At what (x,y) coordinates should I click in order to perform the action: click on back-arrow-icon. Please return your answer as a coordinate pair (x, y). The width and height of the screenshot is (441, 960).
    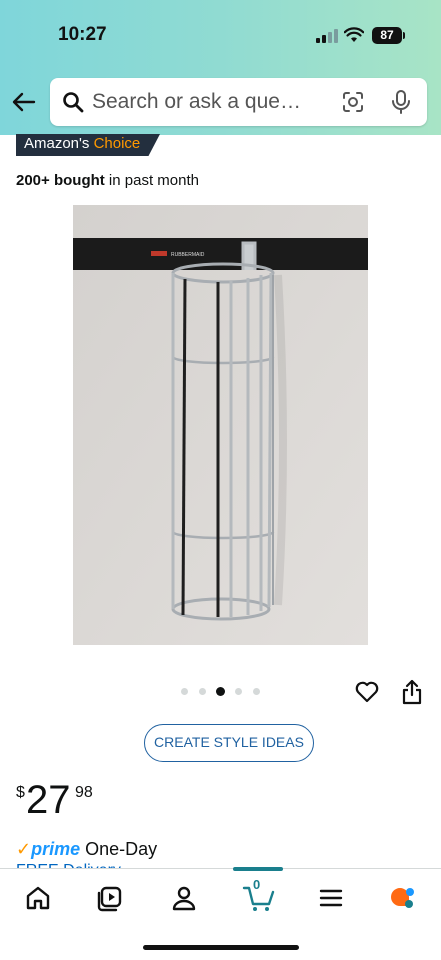
    Looking at the image, I should click on (24, 102).